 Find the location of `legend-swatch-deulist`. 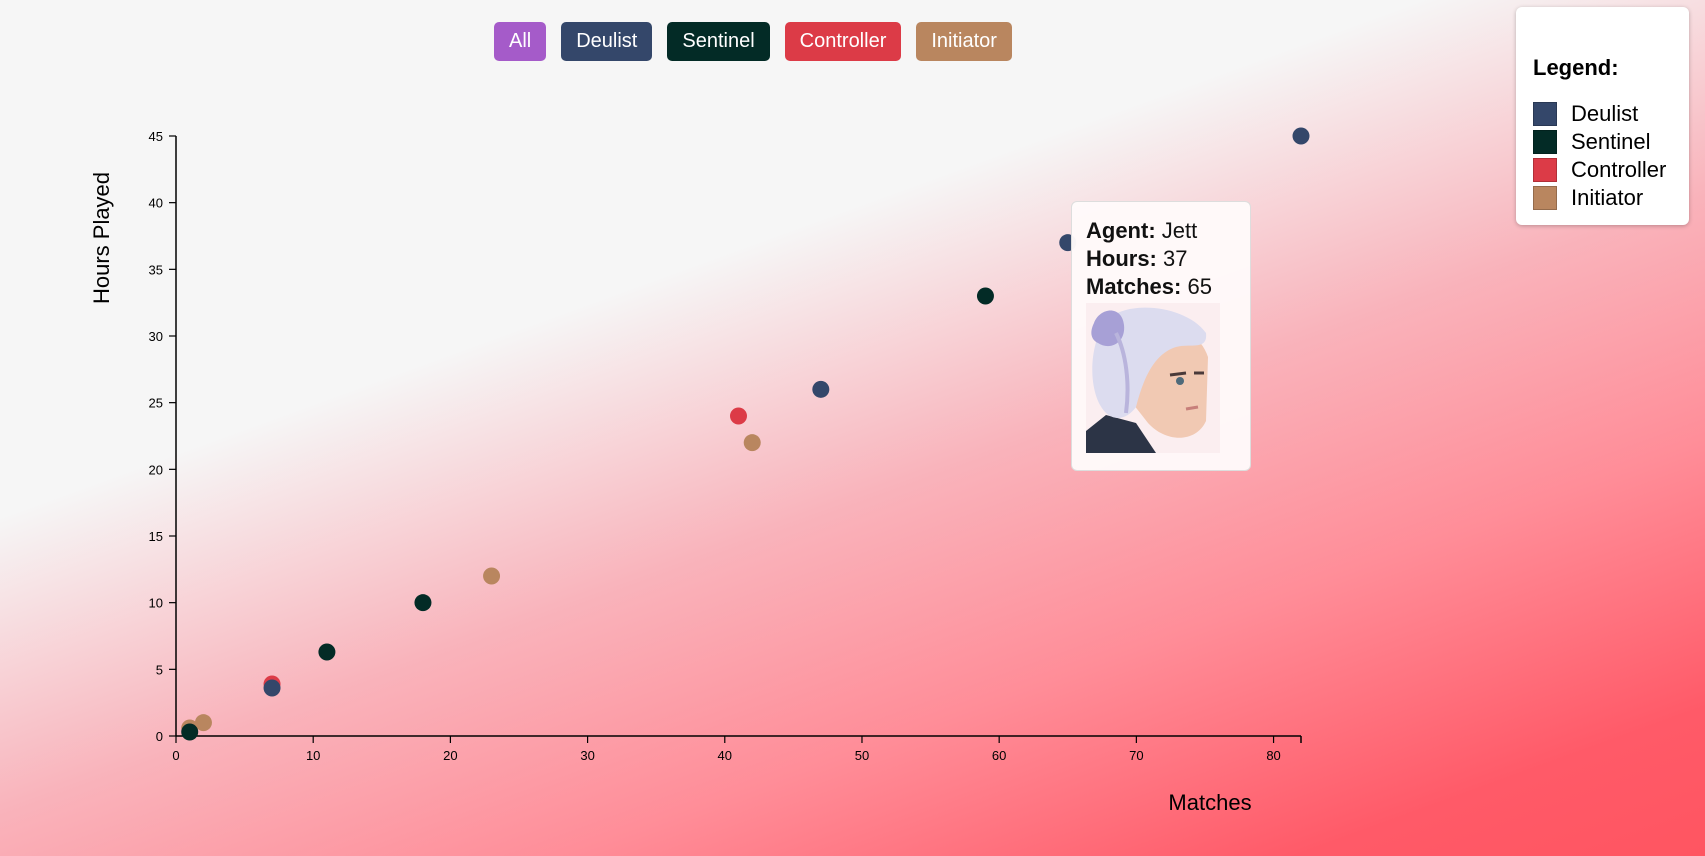

legend-swatch-deulist is located at coordinates (1545, 114).